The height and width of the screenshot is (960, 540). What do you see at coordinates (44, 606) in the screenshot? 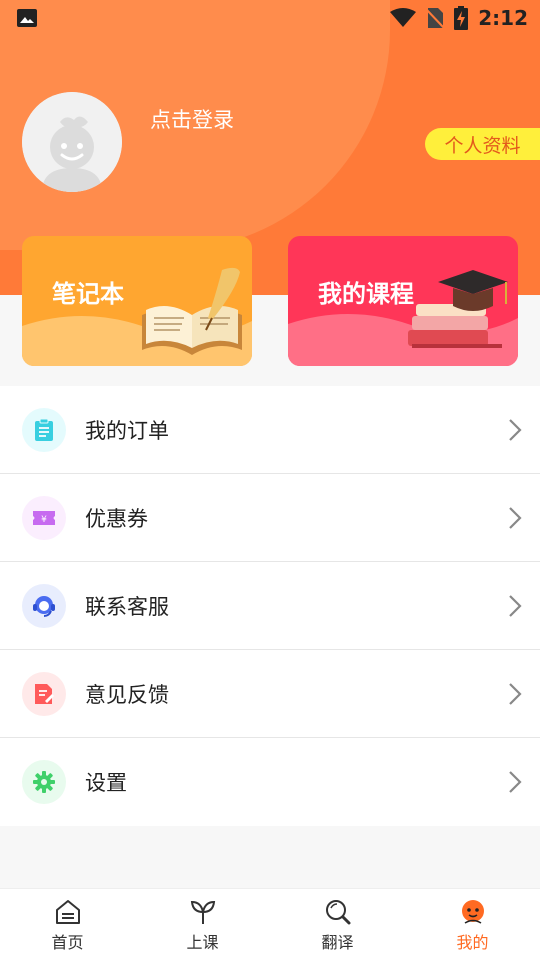
I see `headset-icon` at bounding box center [44, 606].